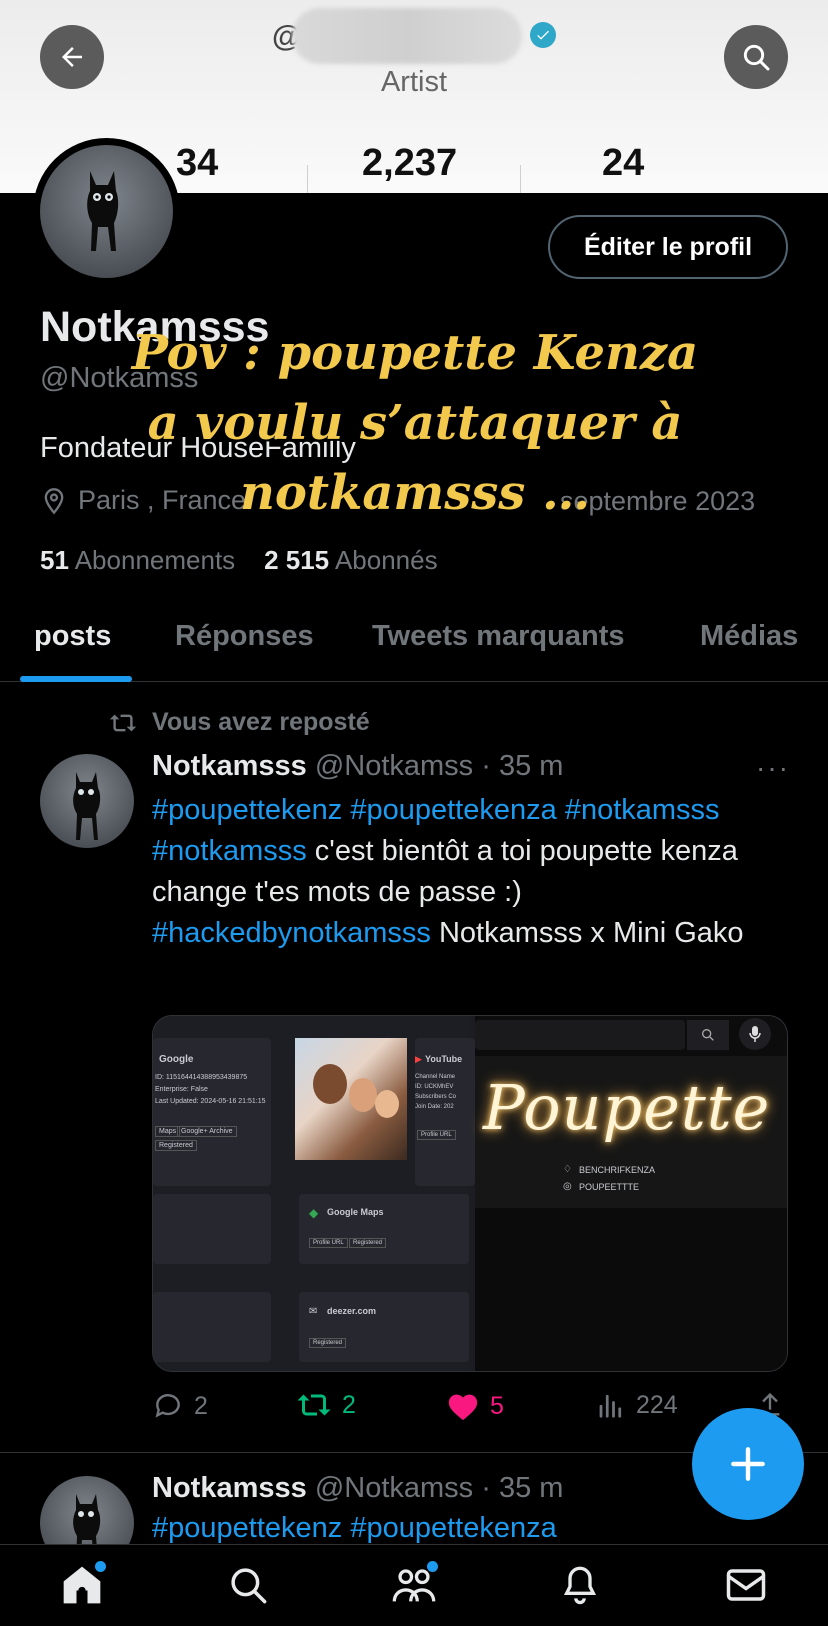  What do you see at coordinates (384, 1229) in the screenshot?
I see `google-maps-card: ◆ Google Maps Profile URL Registered` at bounding box center [384, 1229].